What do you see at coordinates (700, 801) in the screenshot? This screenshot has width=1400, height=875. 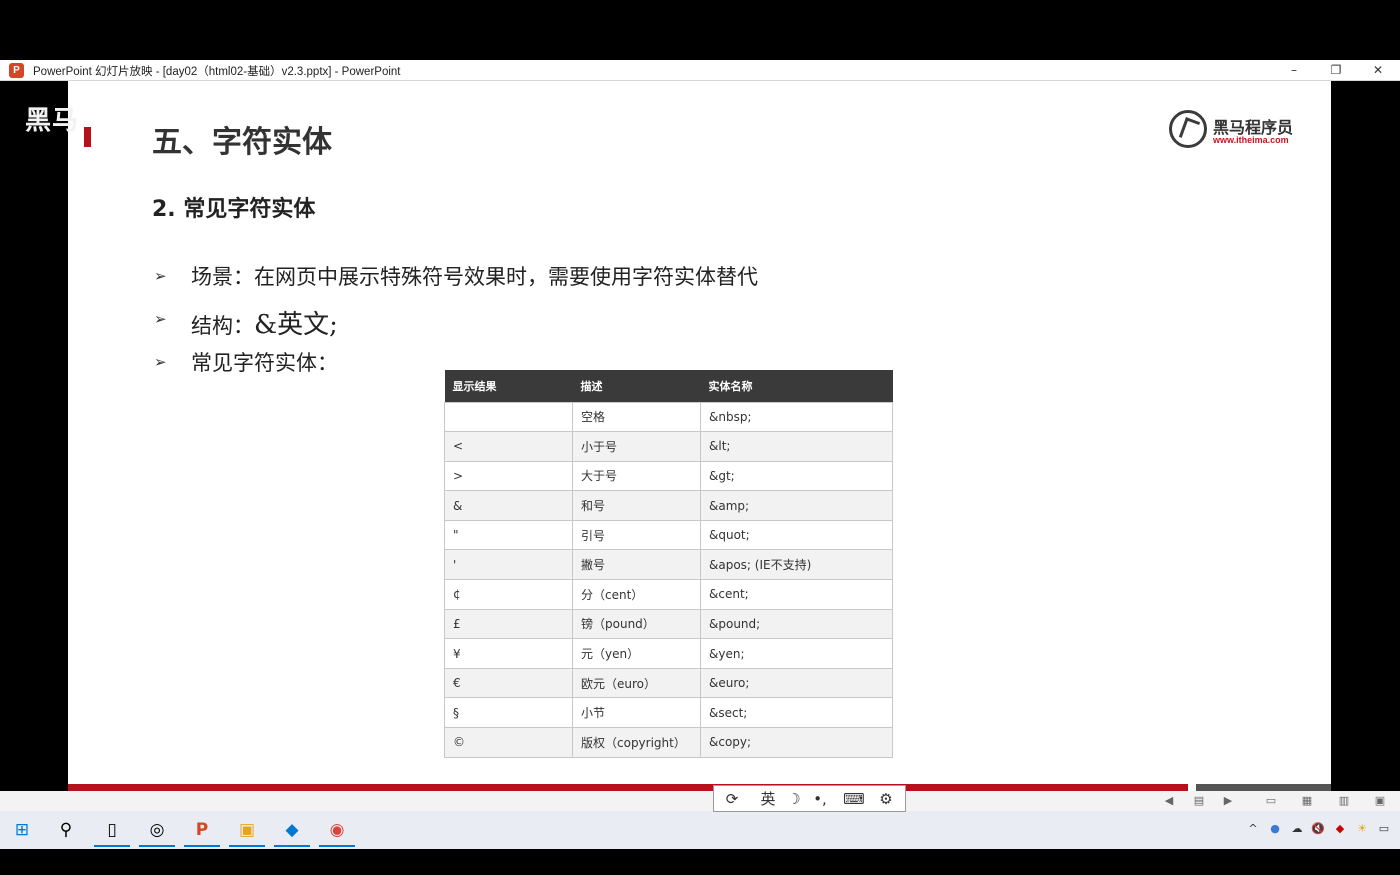 I see `slideshow-status-bar: ◀ ▤ ▶ ▭ ▦ ▥ ▣` at bounding box center [700, 801].